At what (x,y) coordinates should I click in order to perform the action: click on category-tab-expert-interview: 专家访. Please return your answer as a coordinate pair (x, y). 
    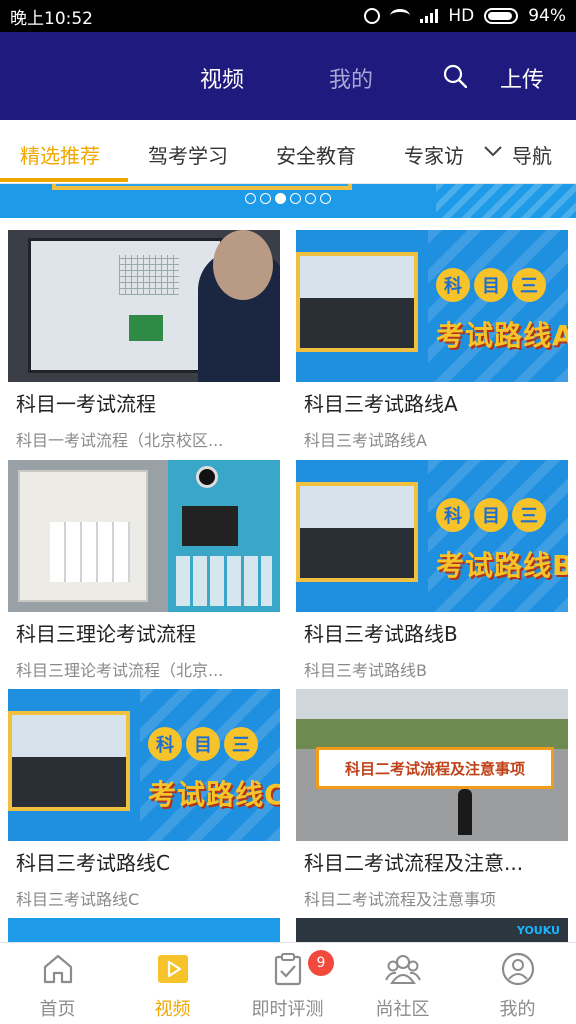
    Looking at the image, I should click on (434, 154).